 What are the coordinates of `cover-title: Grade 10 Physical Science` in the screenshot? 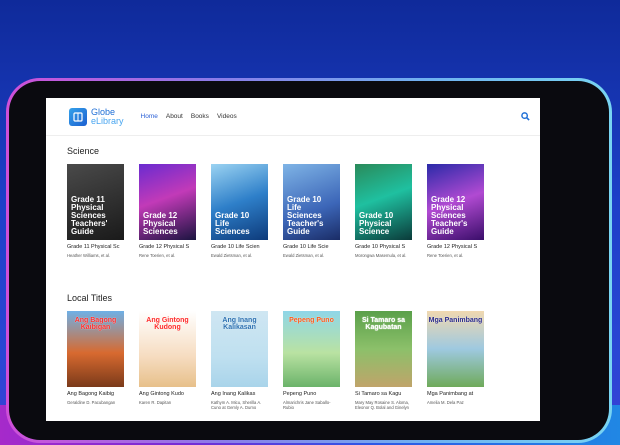 It's located at (376, 223).